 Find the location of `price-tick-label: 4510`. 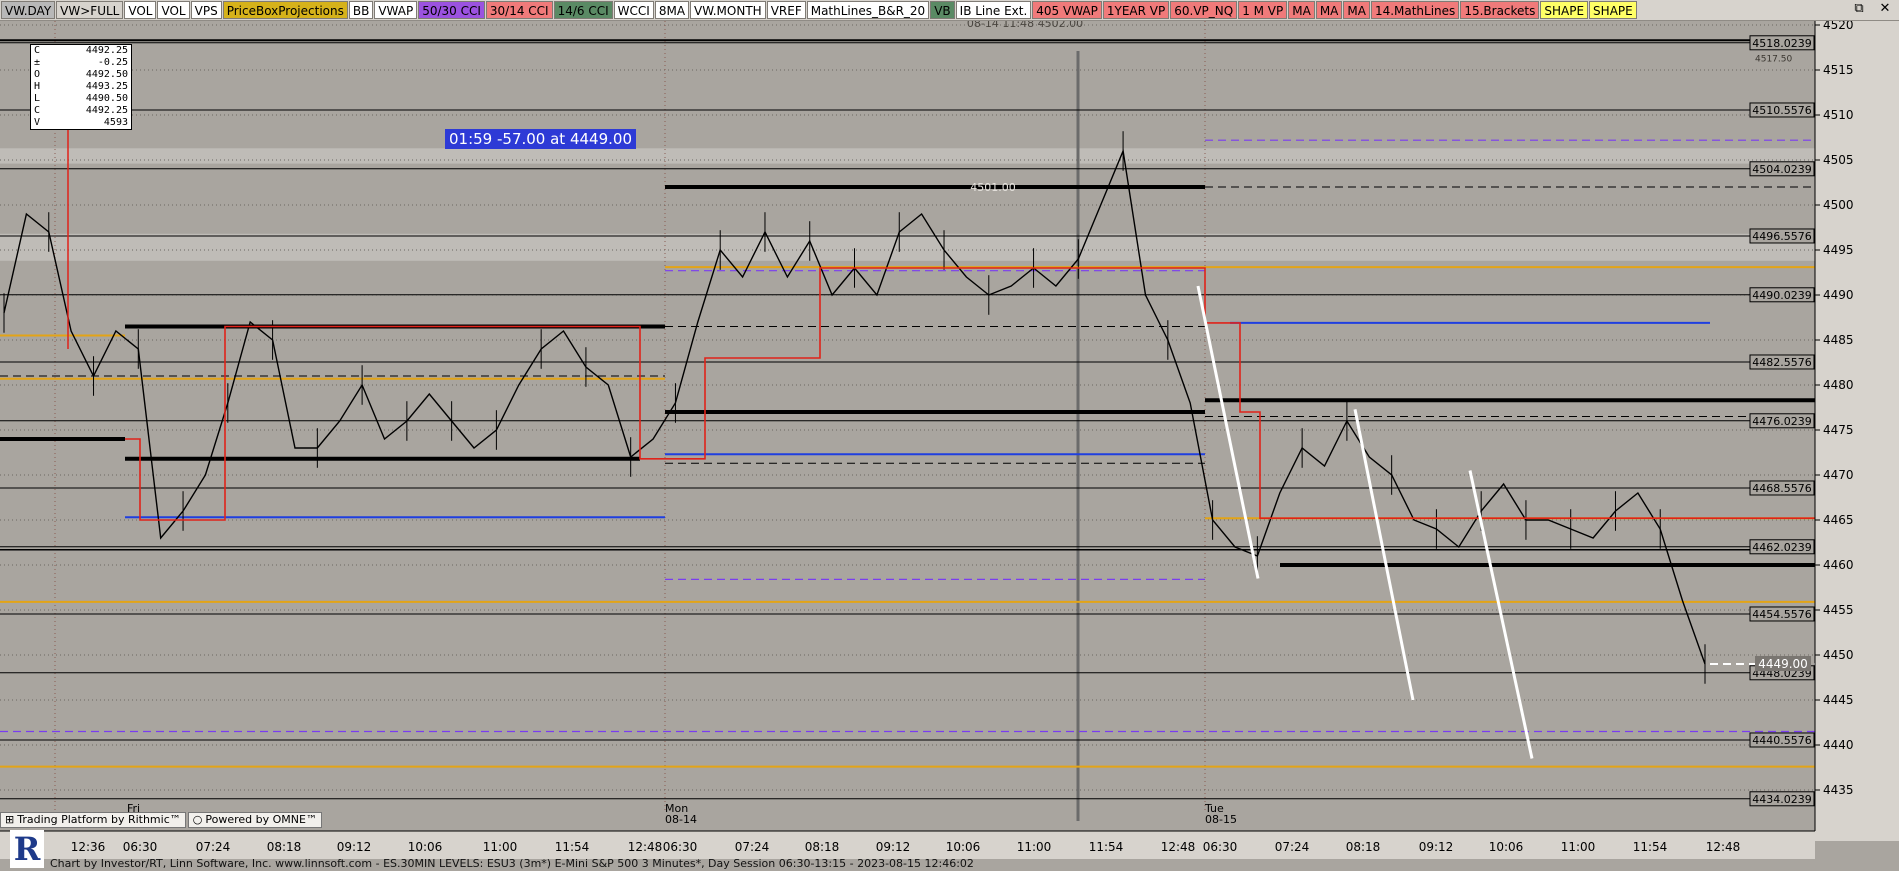

price-tick-label: 4510 is located at coordinates (1838, 115).